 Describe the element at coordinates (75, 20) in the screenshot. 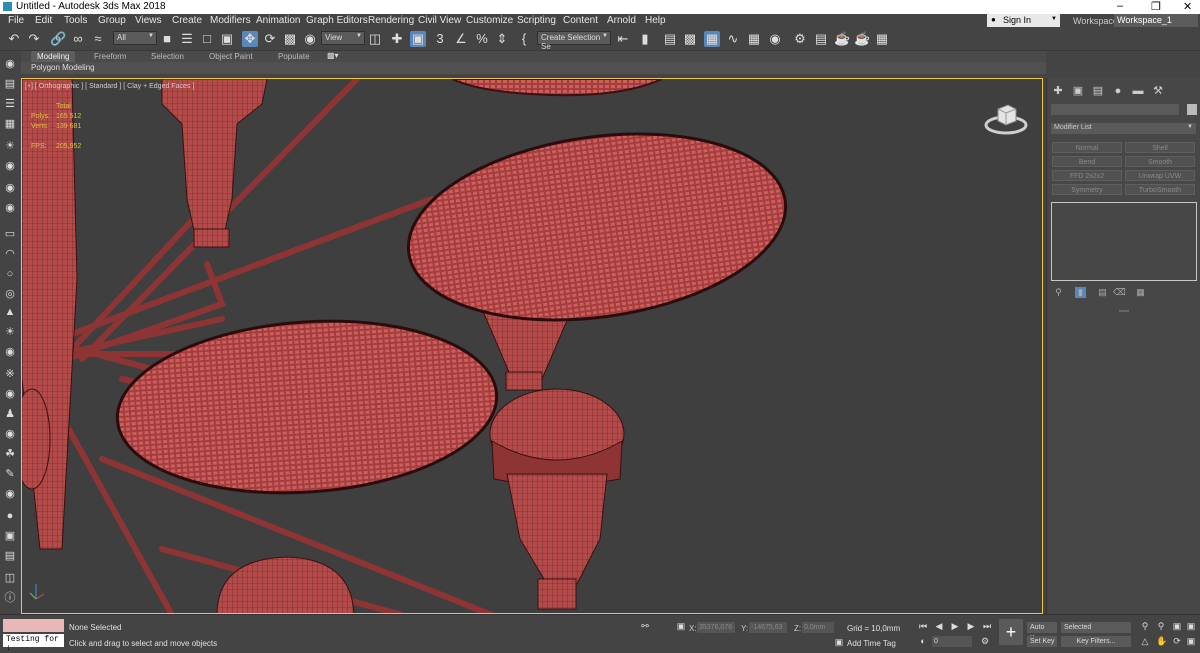

I see `menu-tools: Tools` at that location.